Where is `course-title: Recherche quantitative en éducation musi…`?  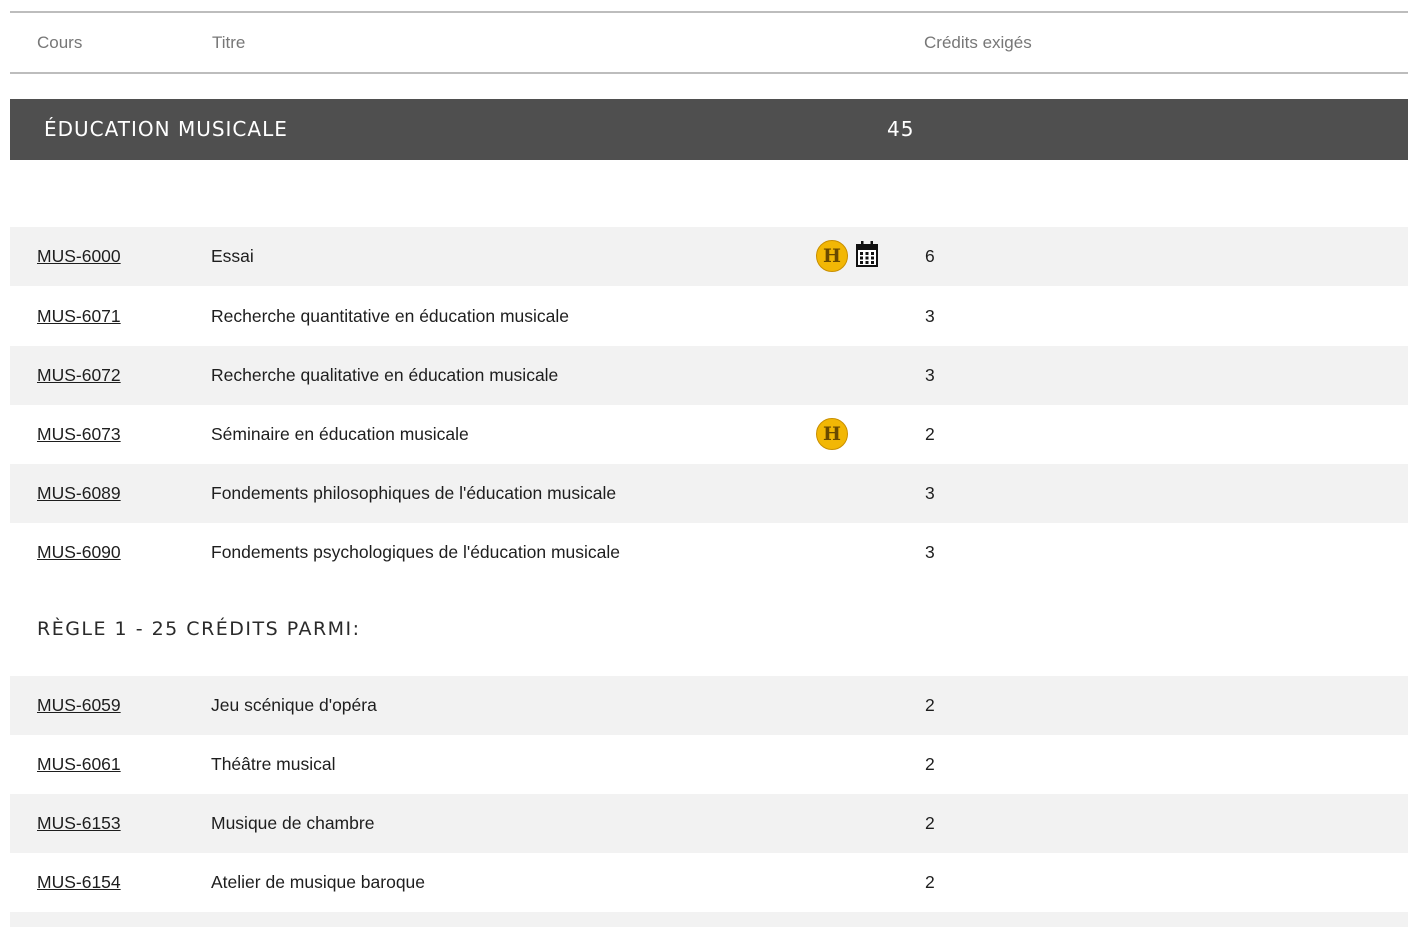 course-title: Recherche quantitative en éducation musi… is located at coordinates (390, 316).